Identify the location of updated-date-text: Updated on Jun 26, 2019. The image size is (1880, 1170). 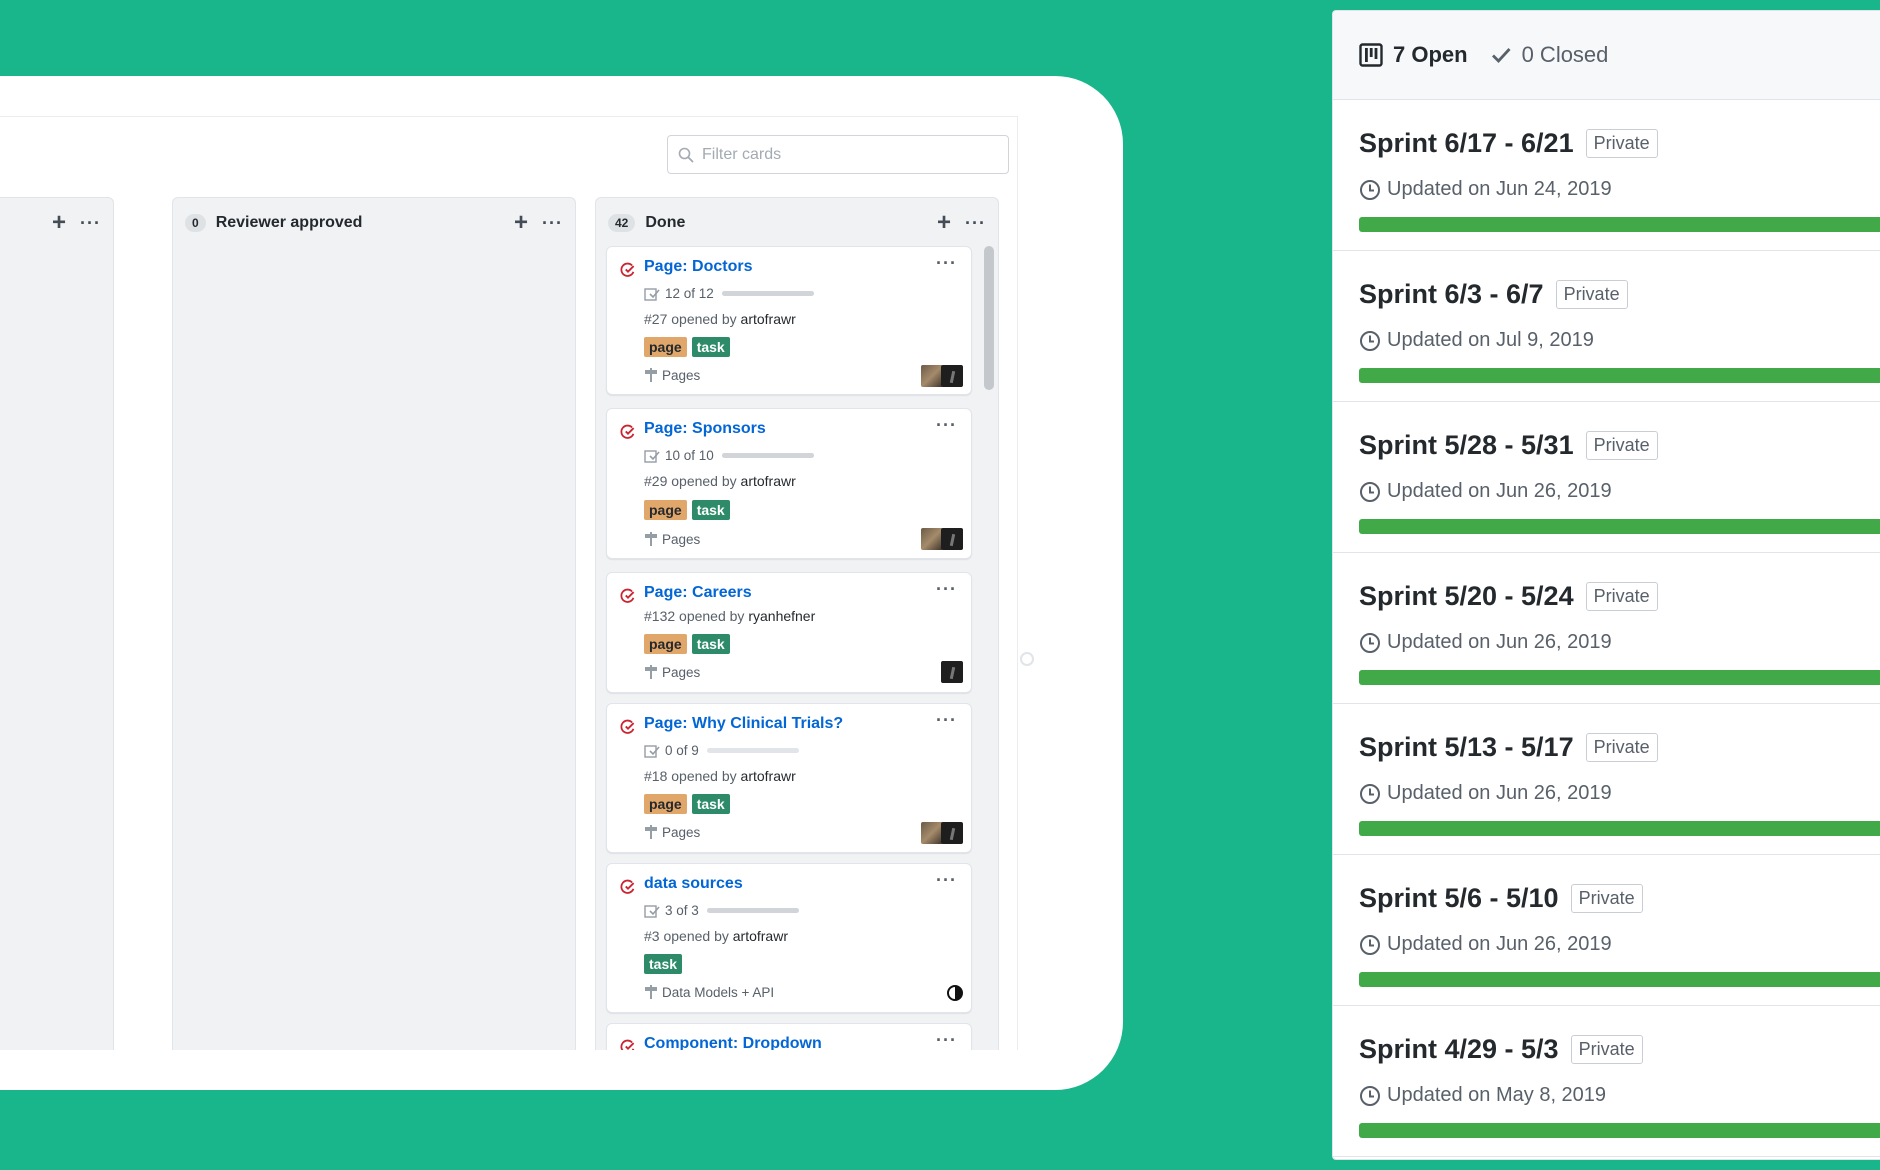
(1499, 793).